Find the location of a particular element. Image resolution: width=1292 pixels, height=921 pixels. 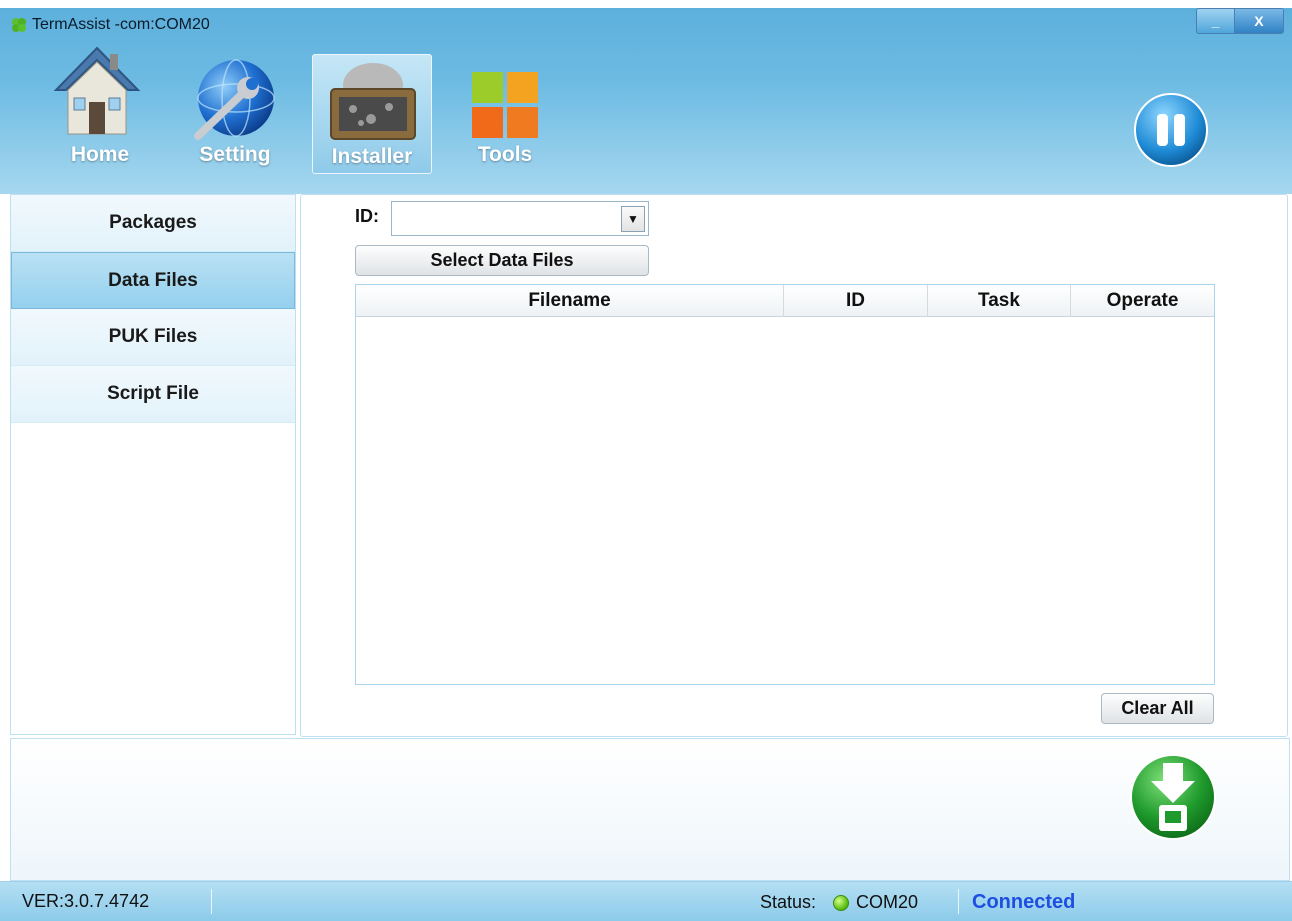

clear-all-button: Clear All is located at coordinates (1157, 708).